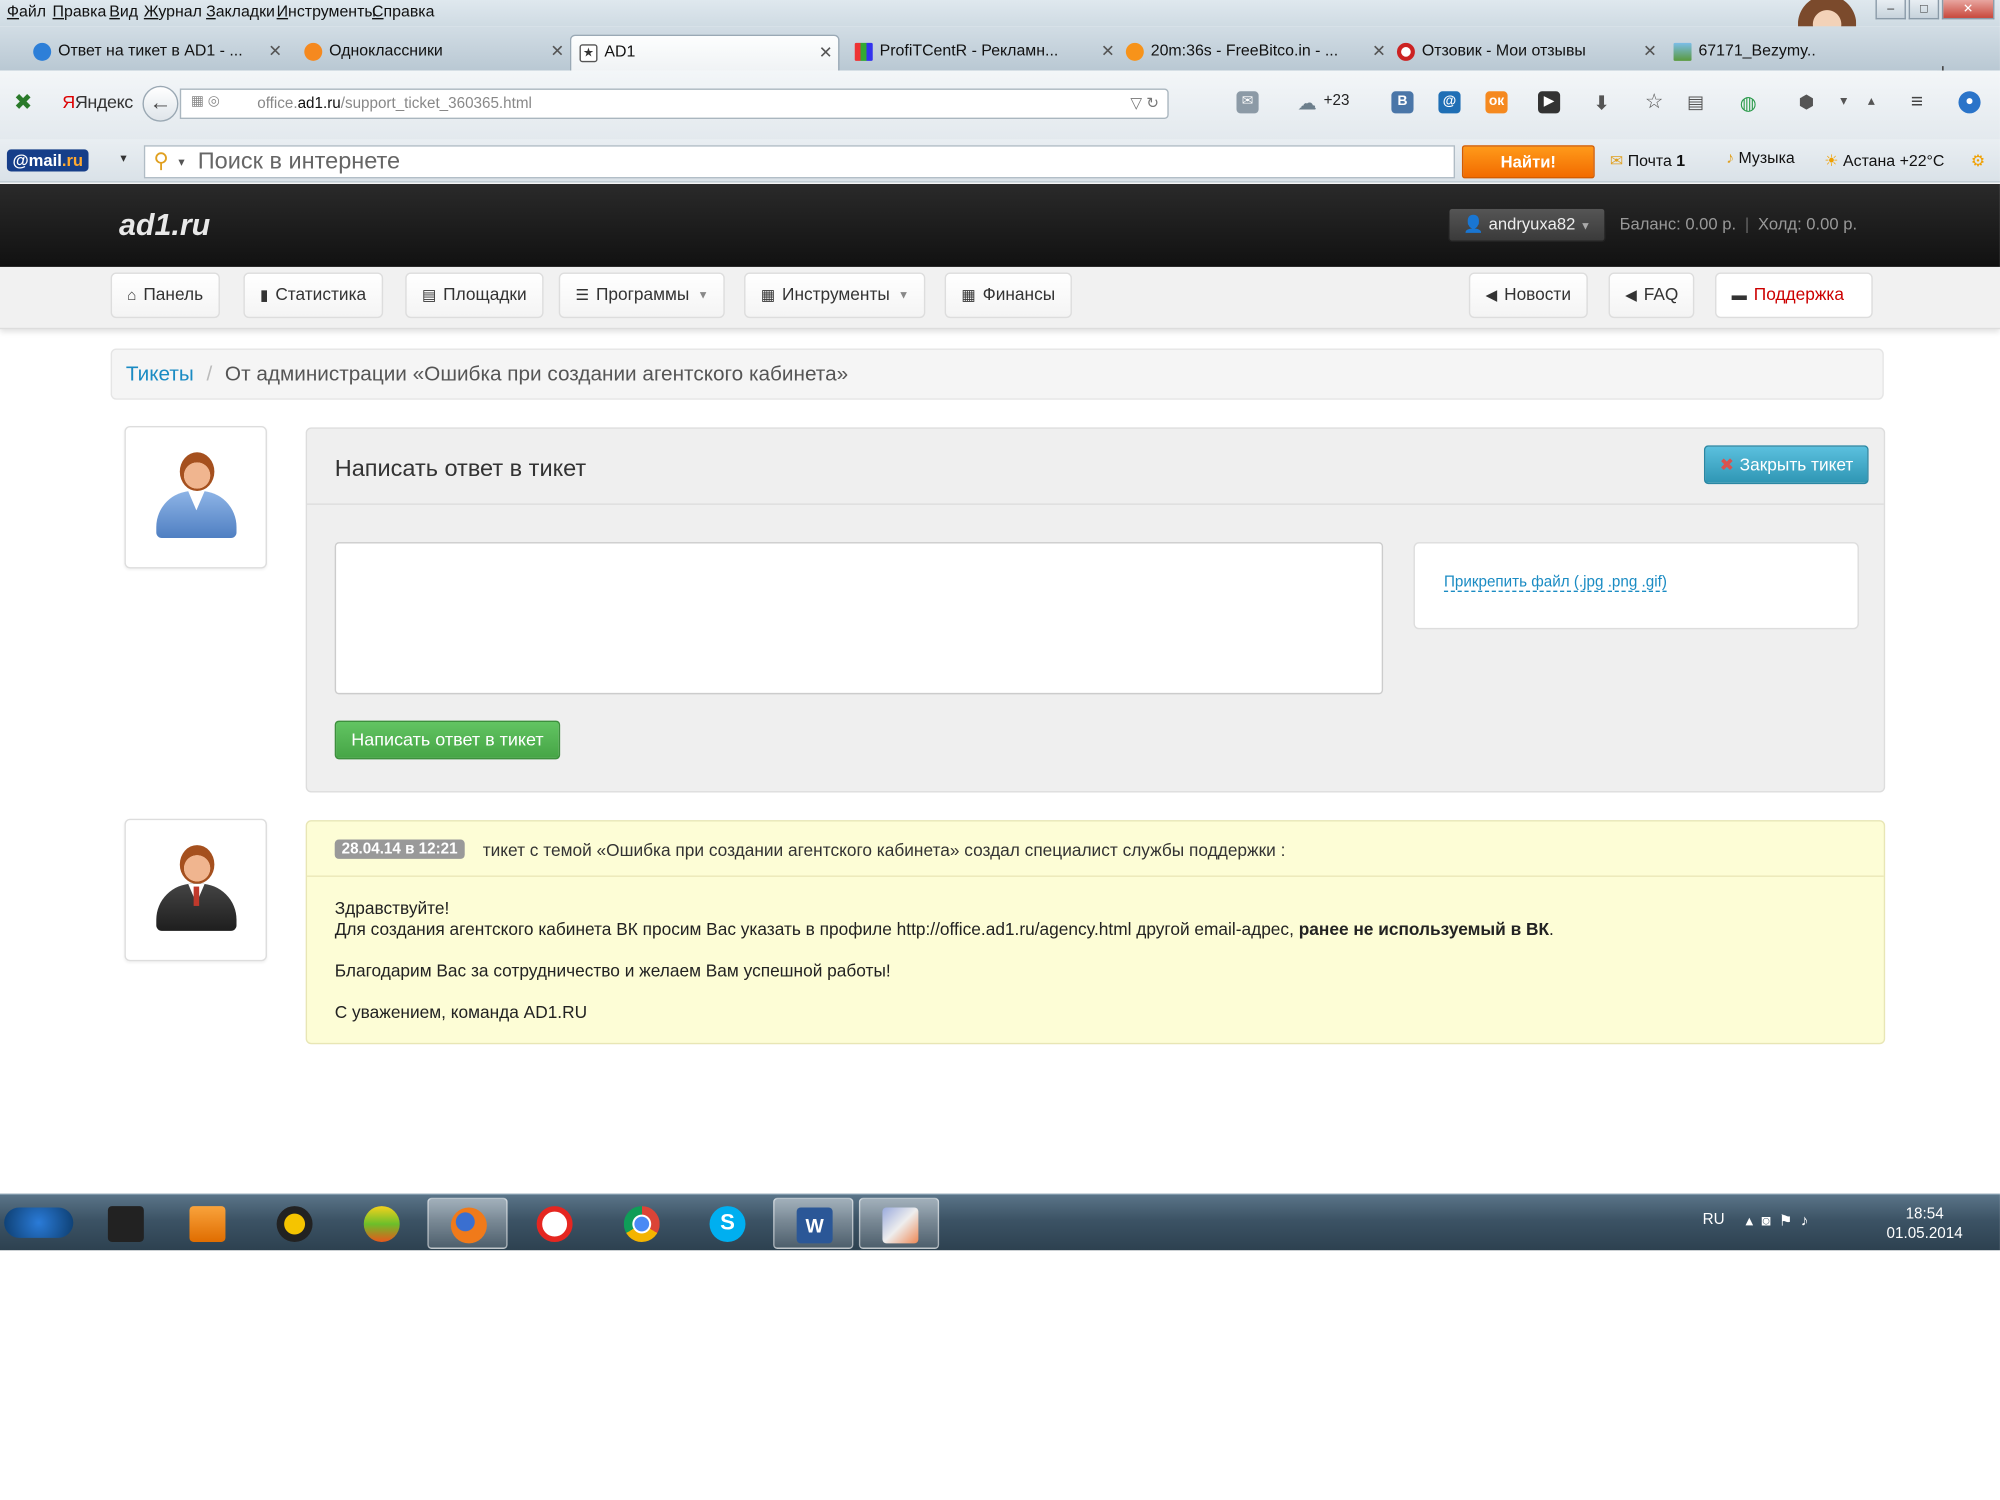 The width and height of the screenshot is (2000, 1500). I want to click on tab-freebitcoin: 20m:36s - FreeBitco.in - ... ✕, so click(1255, 53).